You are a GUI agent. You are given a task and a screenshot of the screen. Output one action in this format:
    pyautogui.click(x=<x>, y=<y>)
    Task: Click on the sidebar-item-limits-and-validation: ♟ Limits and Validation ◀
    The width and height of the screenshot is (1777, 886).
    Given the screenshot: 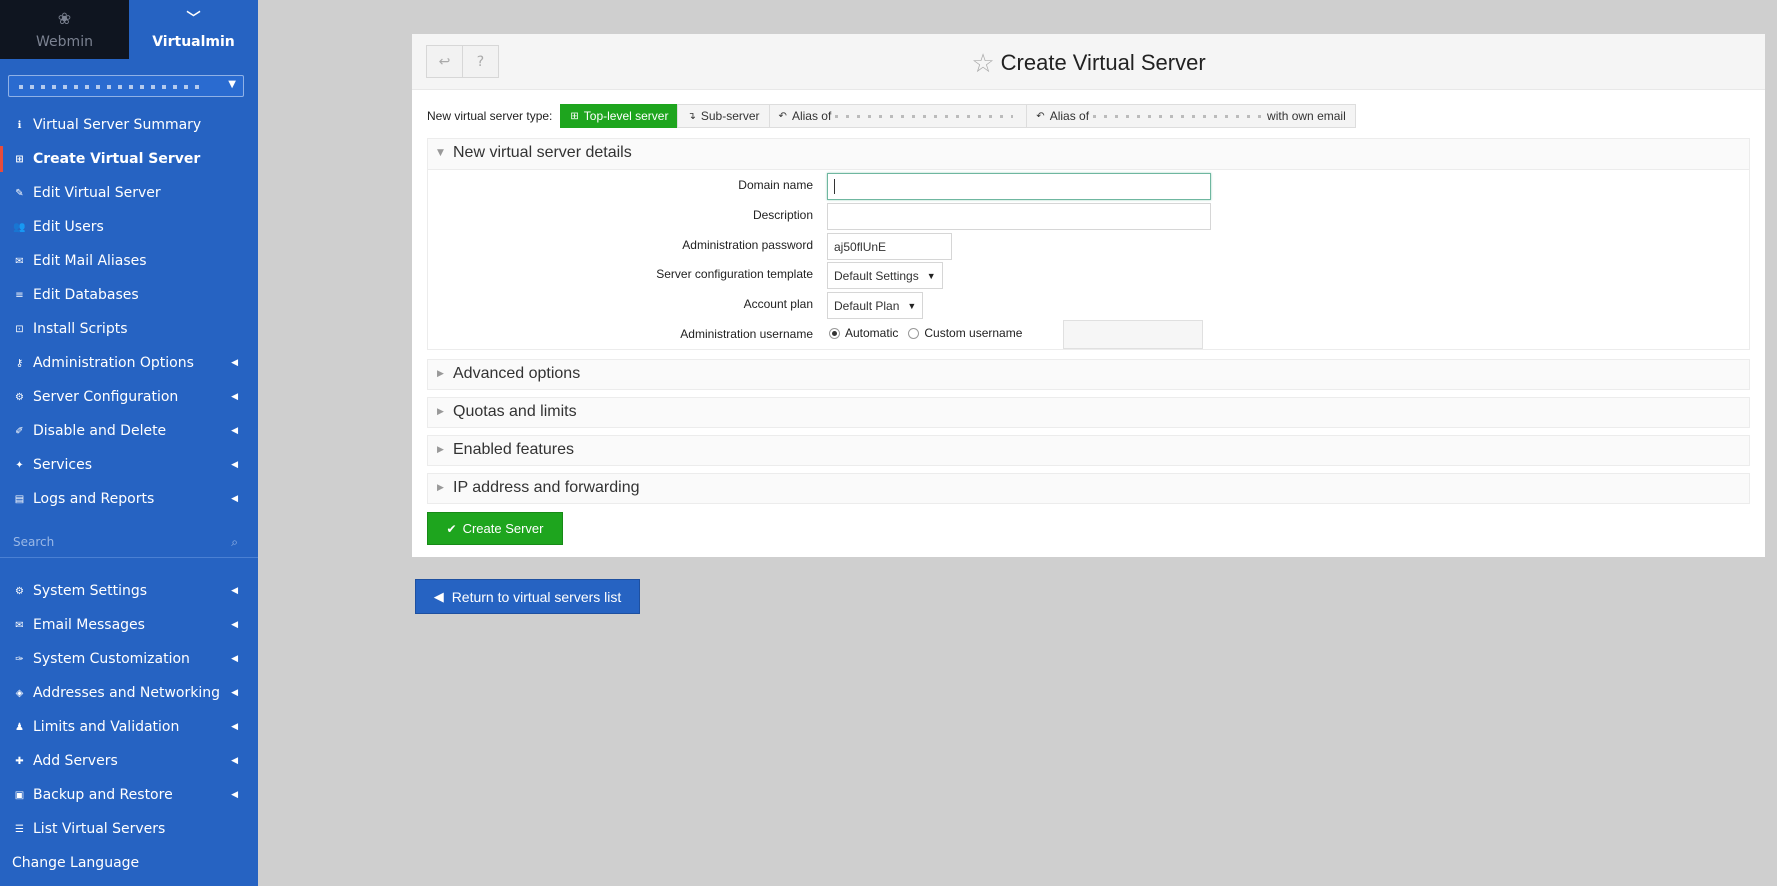 What is the action you would take?
    pyautogui.click(x=129, y=727)
    